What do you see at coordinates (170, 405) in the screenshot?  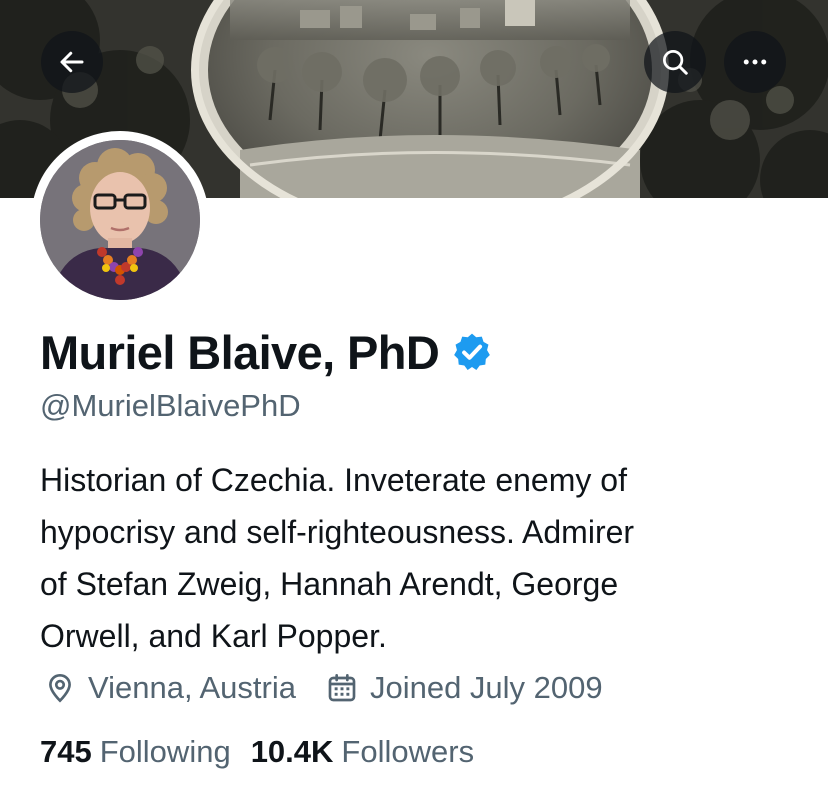 I see `user-handle: @MurielBlaivePhD` at bounding box center [170, 405].